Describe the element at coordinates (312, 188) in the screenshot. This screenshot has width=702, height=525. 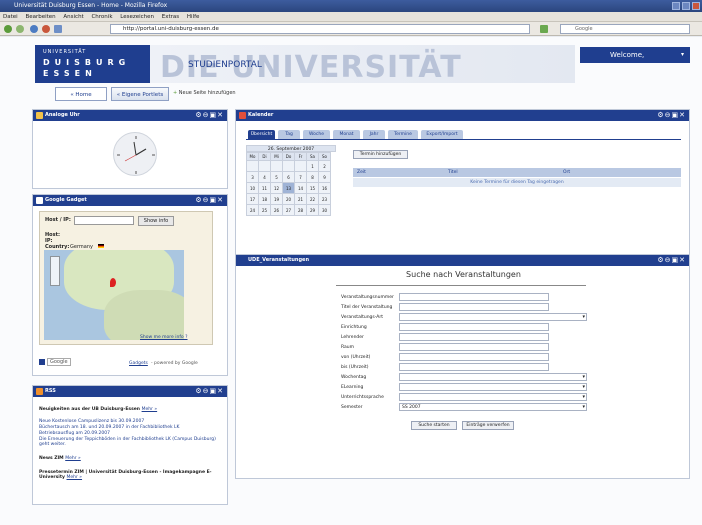
I see `calendar-day: 15` at that location.